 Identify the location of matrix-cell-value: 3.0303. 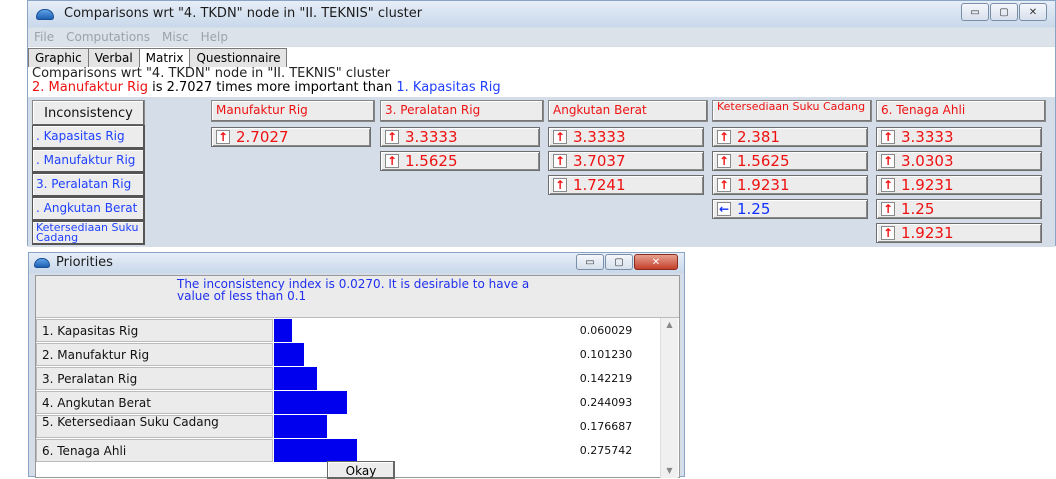
(927, 161).